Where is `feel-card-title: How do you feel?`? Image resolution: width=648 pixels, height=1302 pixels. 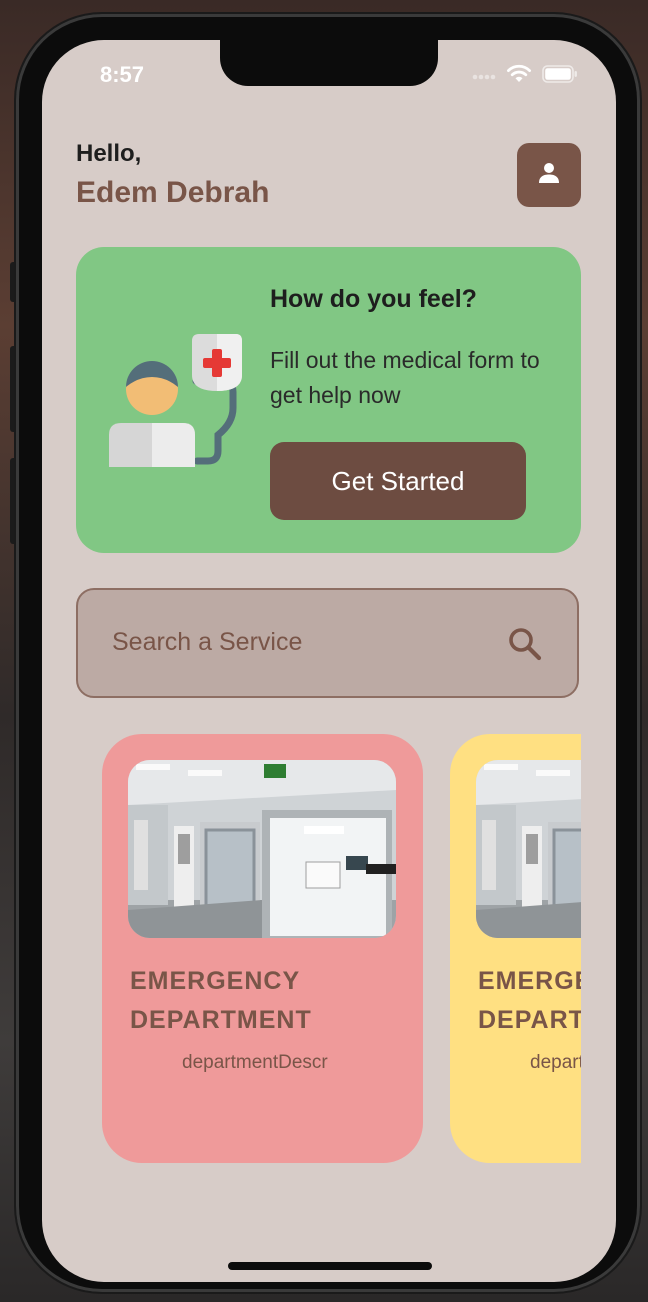
feel-card-title: How do you feel? is located at coordinates (373, 299).